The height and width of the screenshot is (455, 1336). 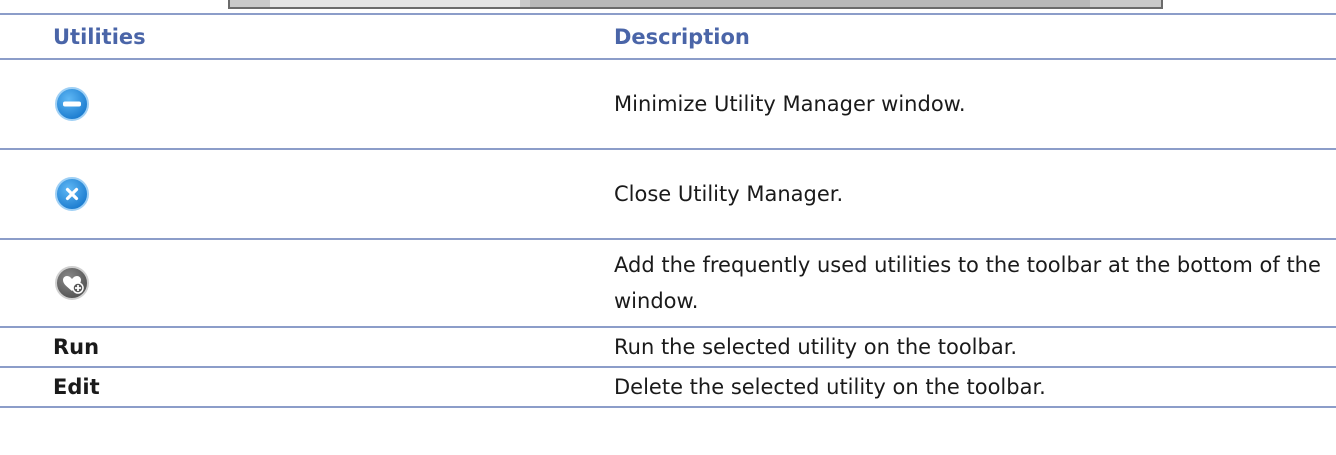 What do you see at coordinates (307, 36) in the screenshot?
I see `header-utilities: Utilities` at bounding box center [307, 36].